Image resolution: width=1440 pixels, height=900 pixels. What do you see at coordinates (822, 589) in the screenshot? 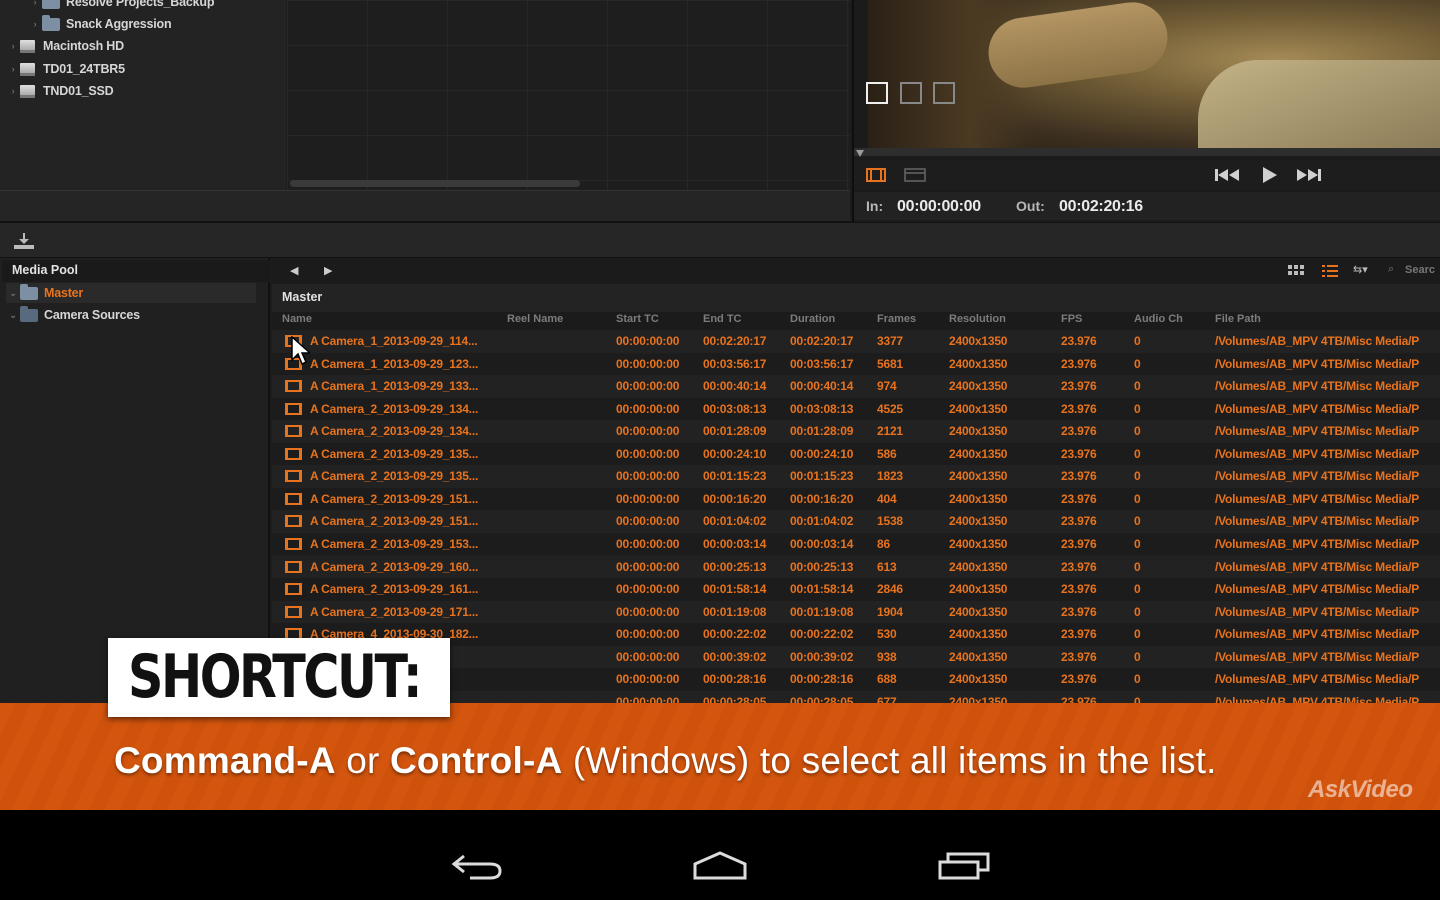
I see `clip-duration: 00:01:58:14` at bounding box center [822, 589].